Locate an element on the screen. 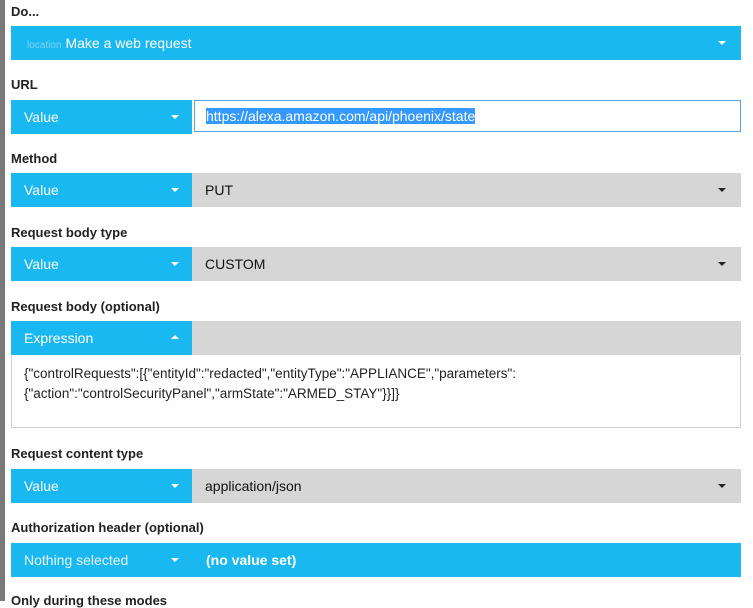  content-type-row: Value application/json is located at coordinates (376, 486).